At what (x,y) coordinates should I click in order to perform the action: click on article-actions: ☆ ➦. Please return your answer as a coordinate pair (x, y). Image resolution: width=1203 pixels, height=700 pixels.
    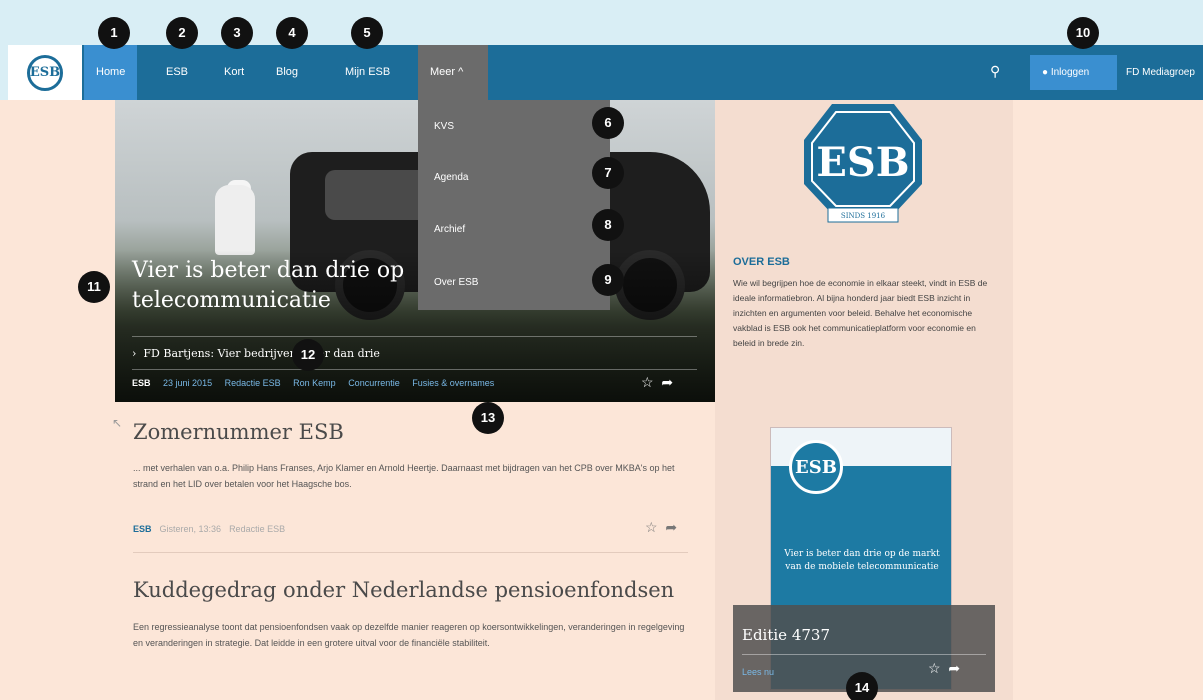
    Looking at the image, I should click on (661, 527).